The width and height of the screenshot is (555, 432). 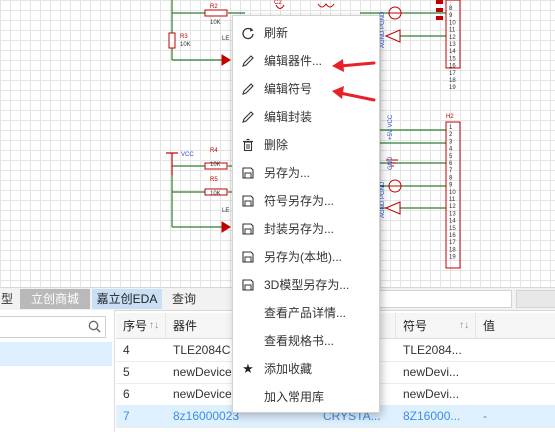 What do you see at coordinates (306, 145) in the screenshot?
I see `menu-item-delete: 删除` at bounding box center [306, 145].